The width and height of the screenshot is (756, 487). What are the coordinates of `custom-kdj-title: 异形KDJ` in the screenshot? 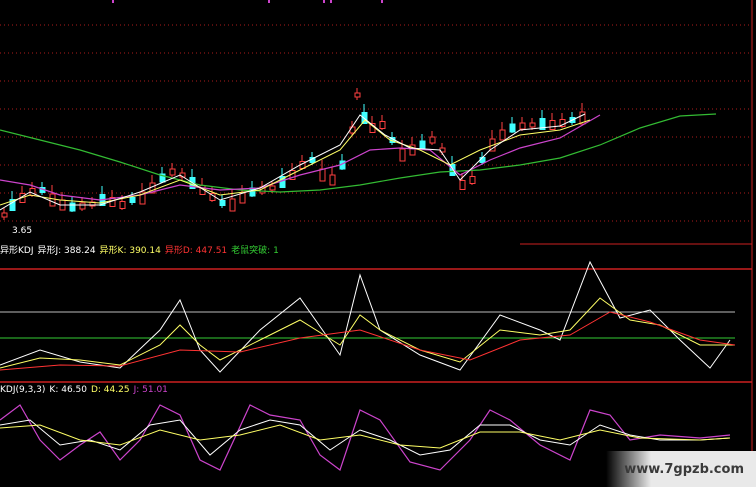 It's located at (17, 251).